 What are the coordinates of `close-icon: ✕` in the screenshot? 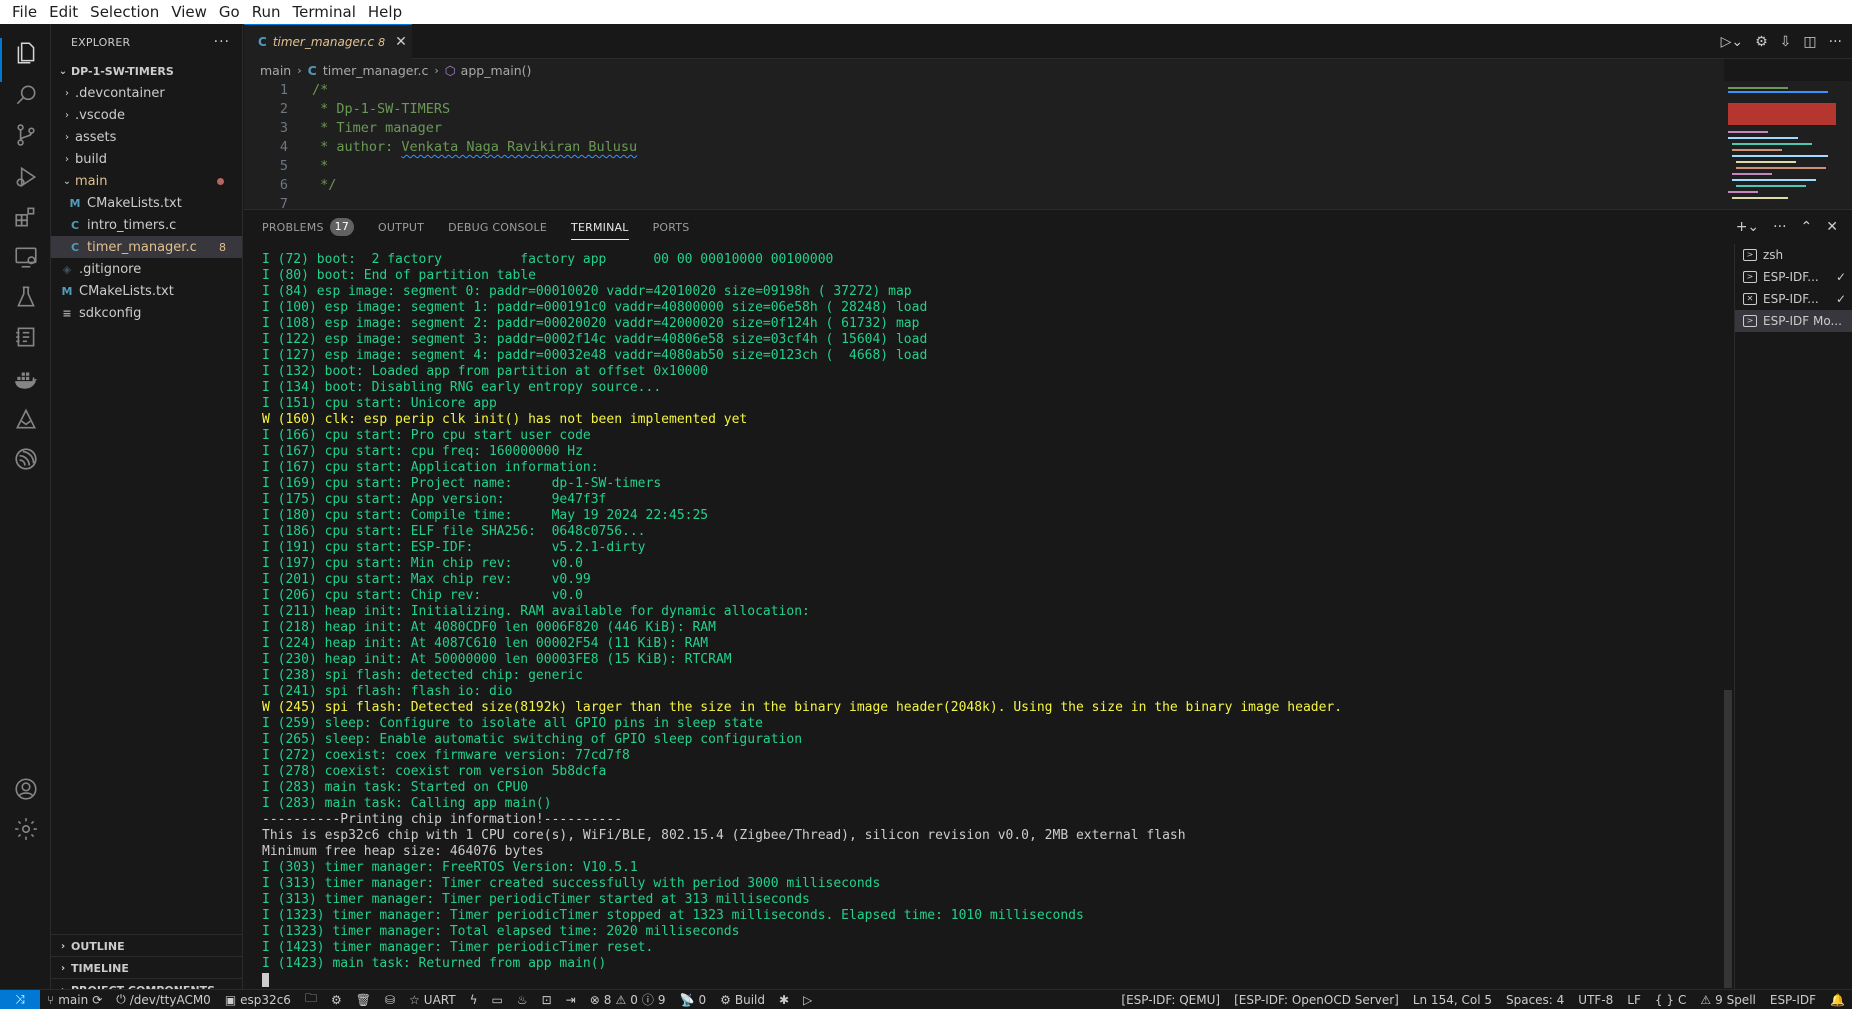 It's located at (401, 42).